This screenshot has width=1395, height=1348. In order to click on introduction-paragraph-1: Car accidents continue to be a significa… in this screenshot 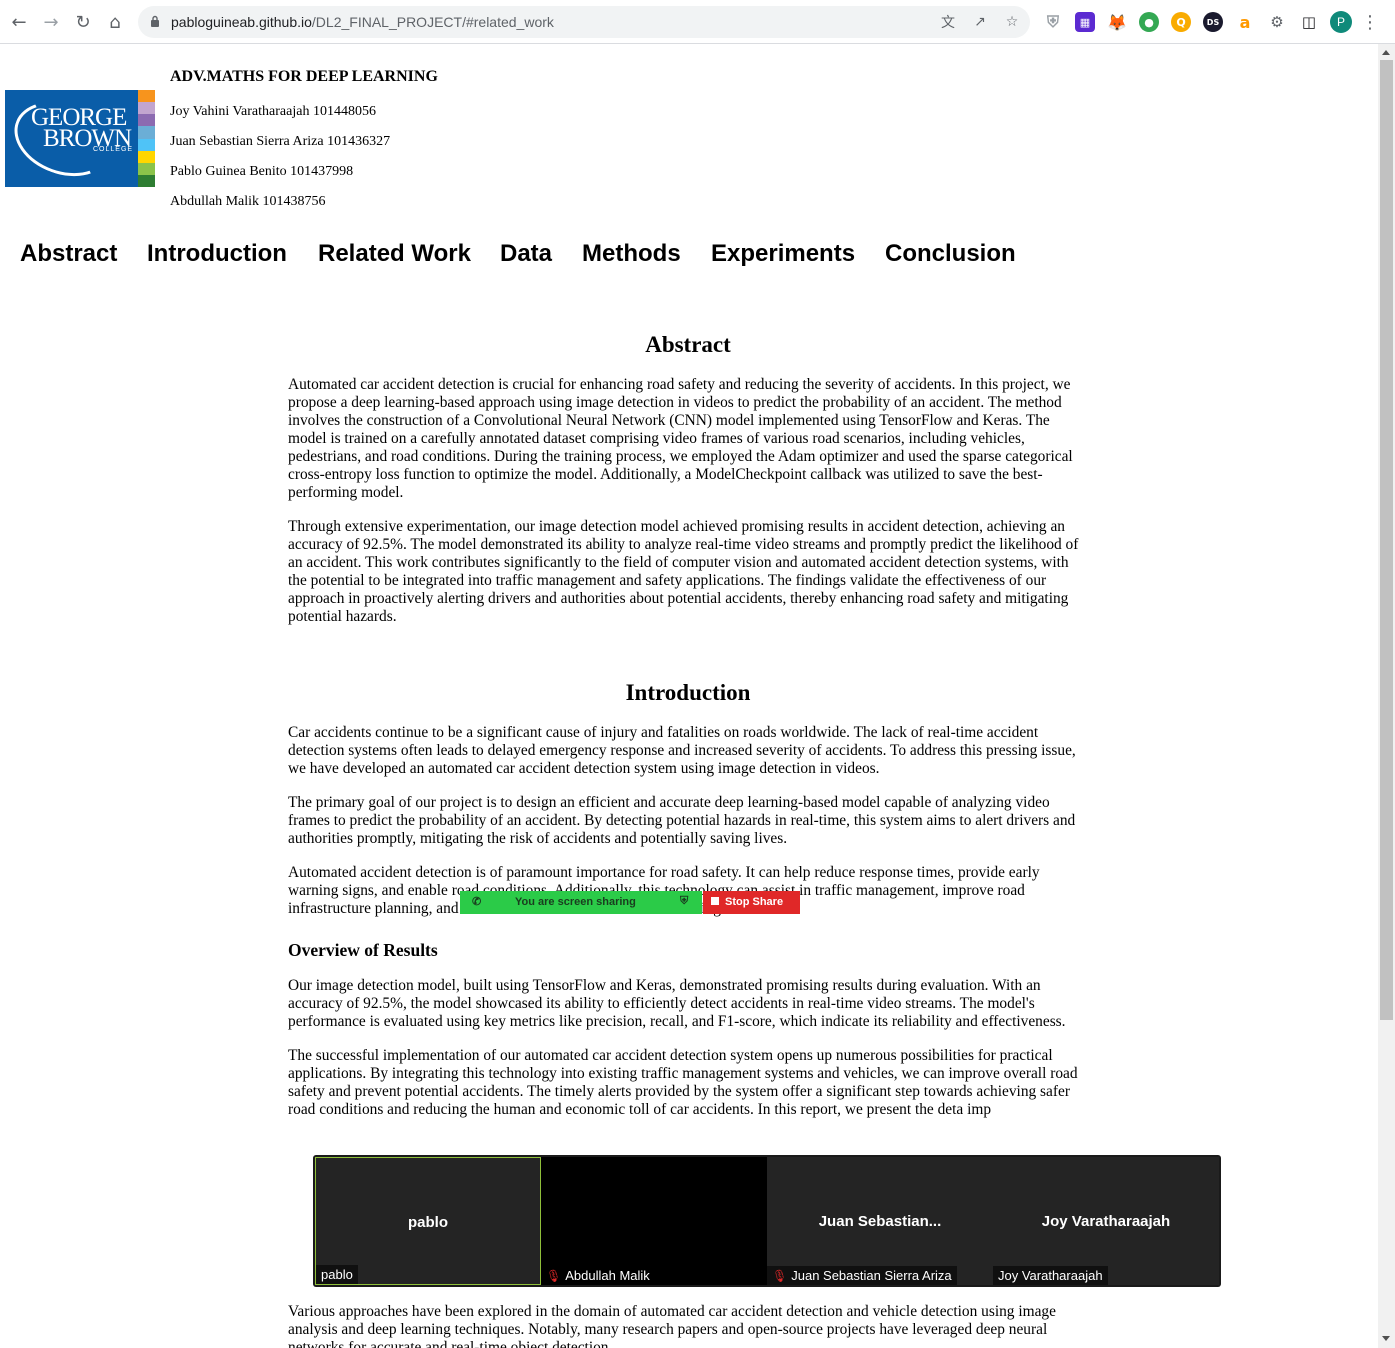, I will do `click(682, 750)`.